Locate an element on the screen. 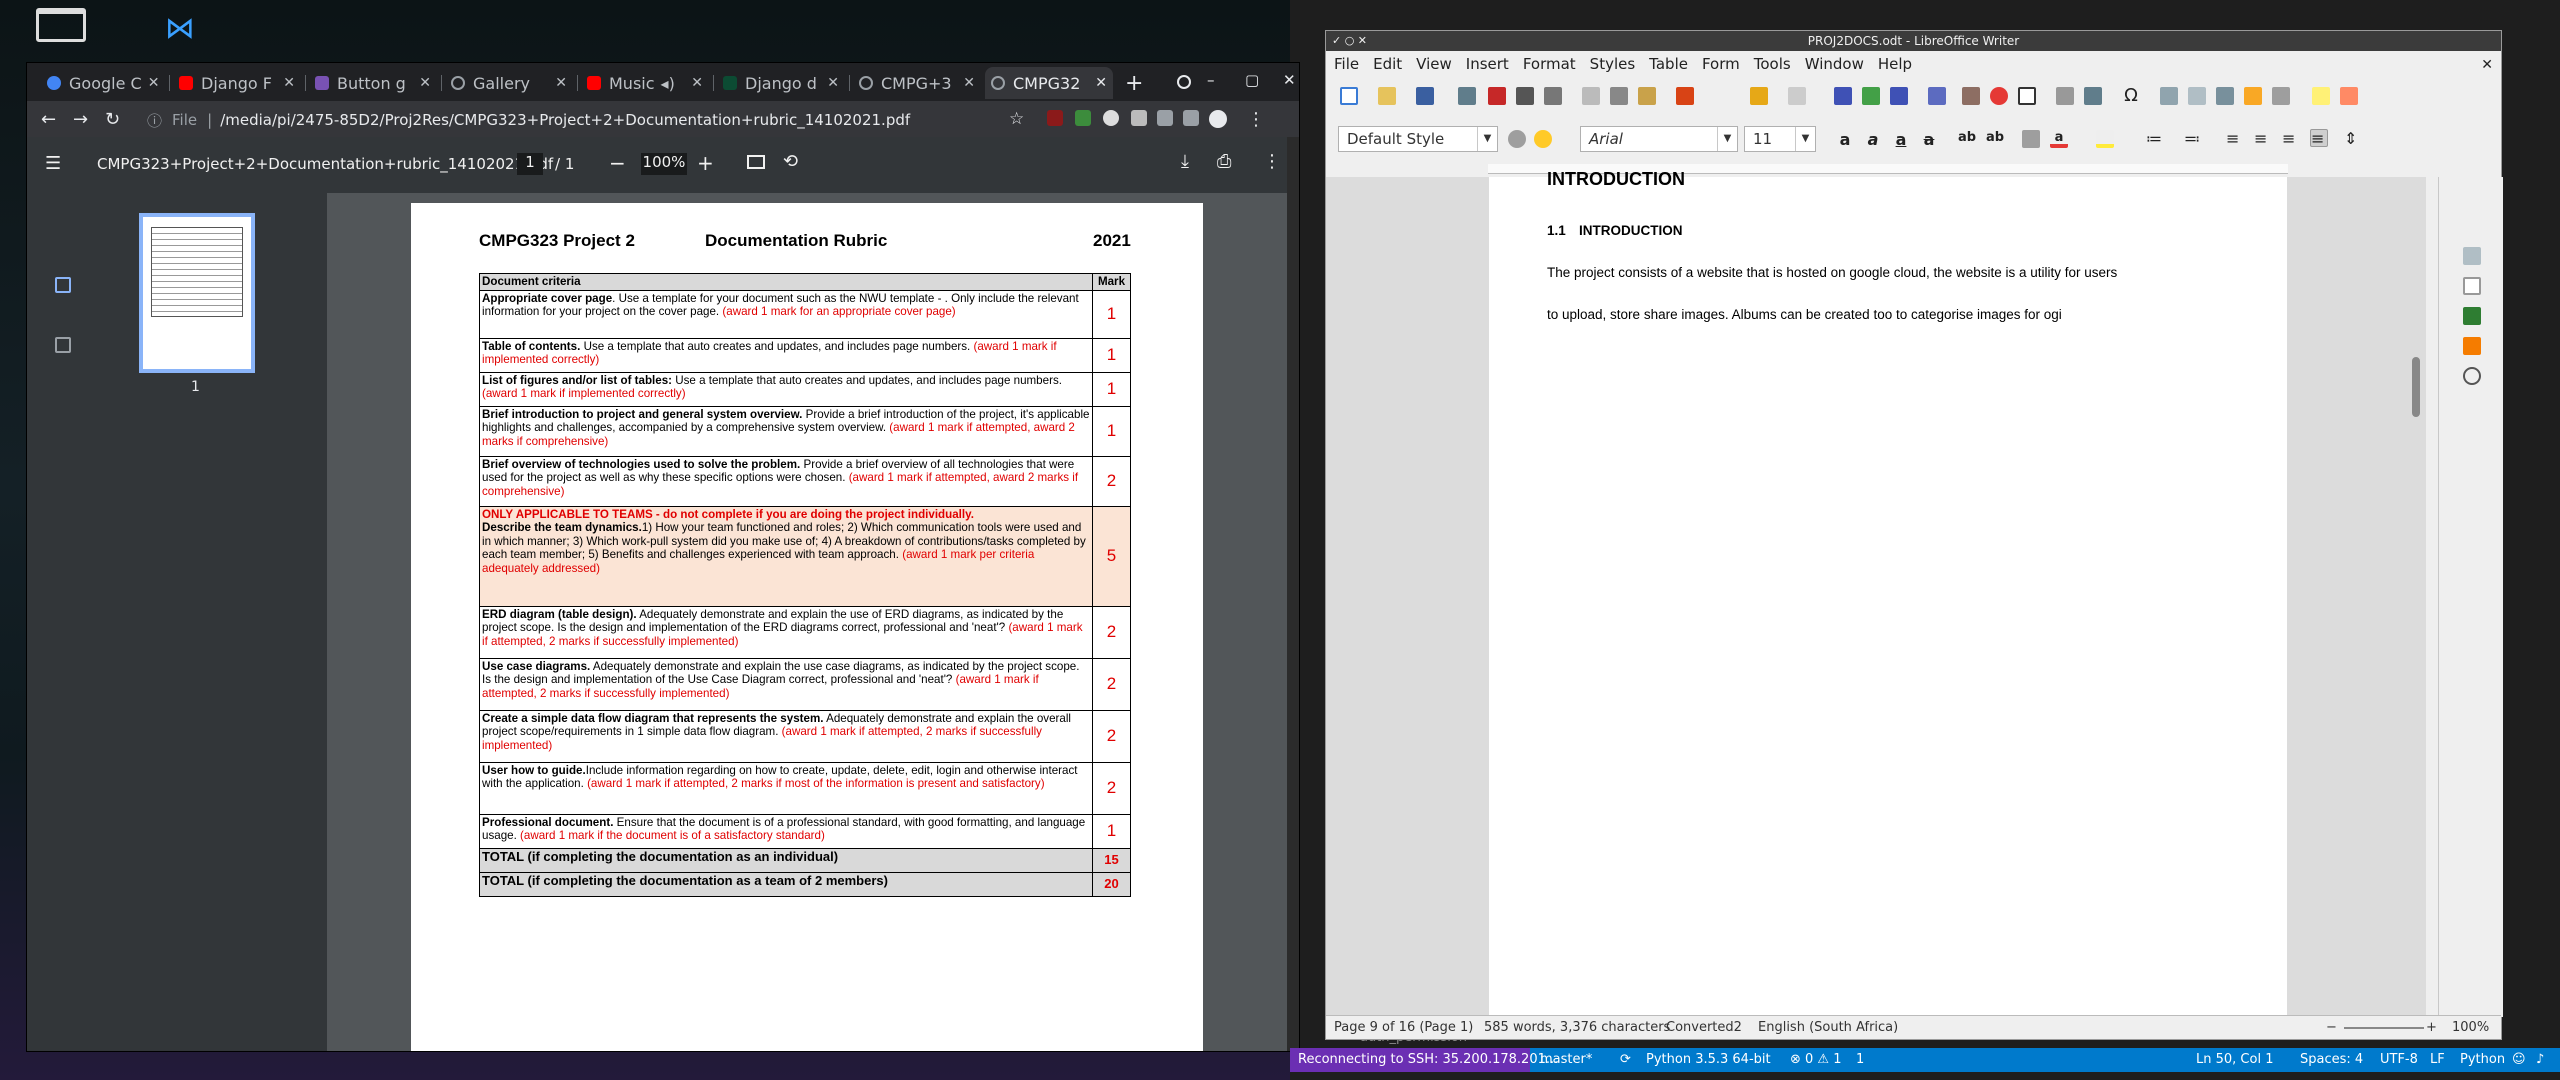  special-character-icon: Ω is located at coordinates (2131, 96).